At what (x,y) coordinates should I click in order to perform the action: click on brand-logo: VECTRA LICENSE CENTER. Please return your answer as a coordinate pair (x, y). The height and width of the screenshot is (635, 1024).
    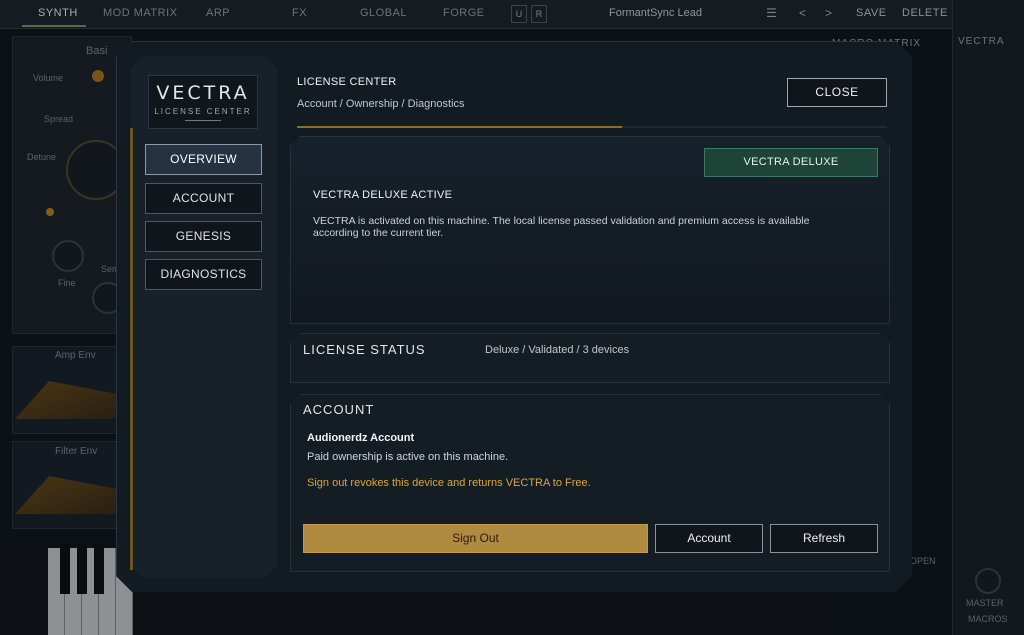
    Looking at the image, I should click on (203, 102).